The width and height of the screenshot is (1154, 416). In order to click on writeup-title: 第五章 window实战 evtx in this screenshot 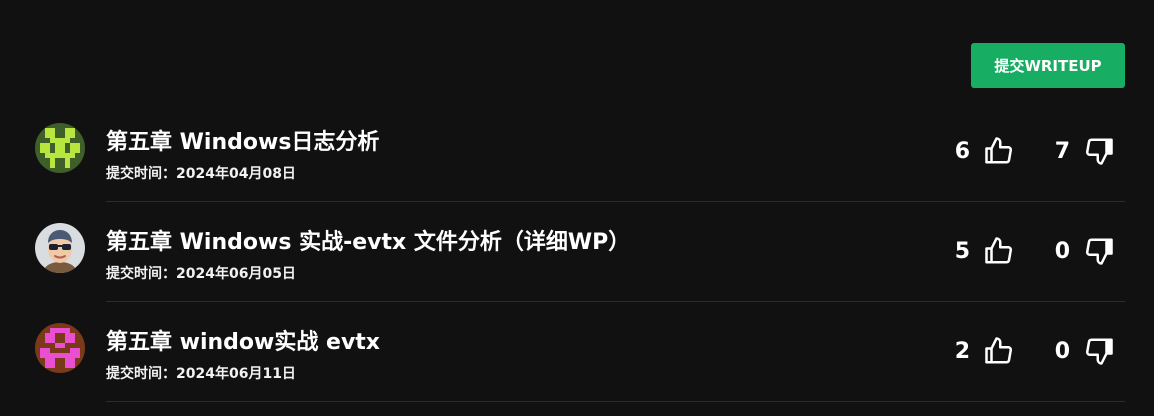, I will do `click(243, 340)`.